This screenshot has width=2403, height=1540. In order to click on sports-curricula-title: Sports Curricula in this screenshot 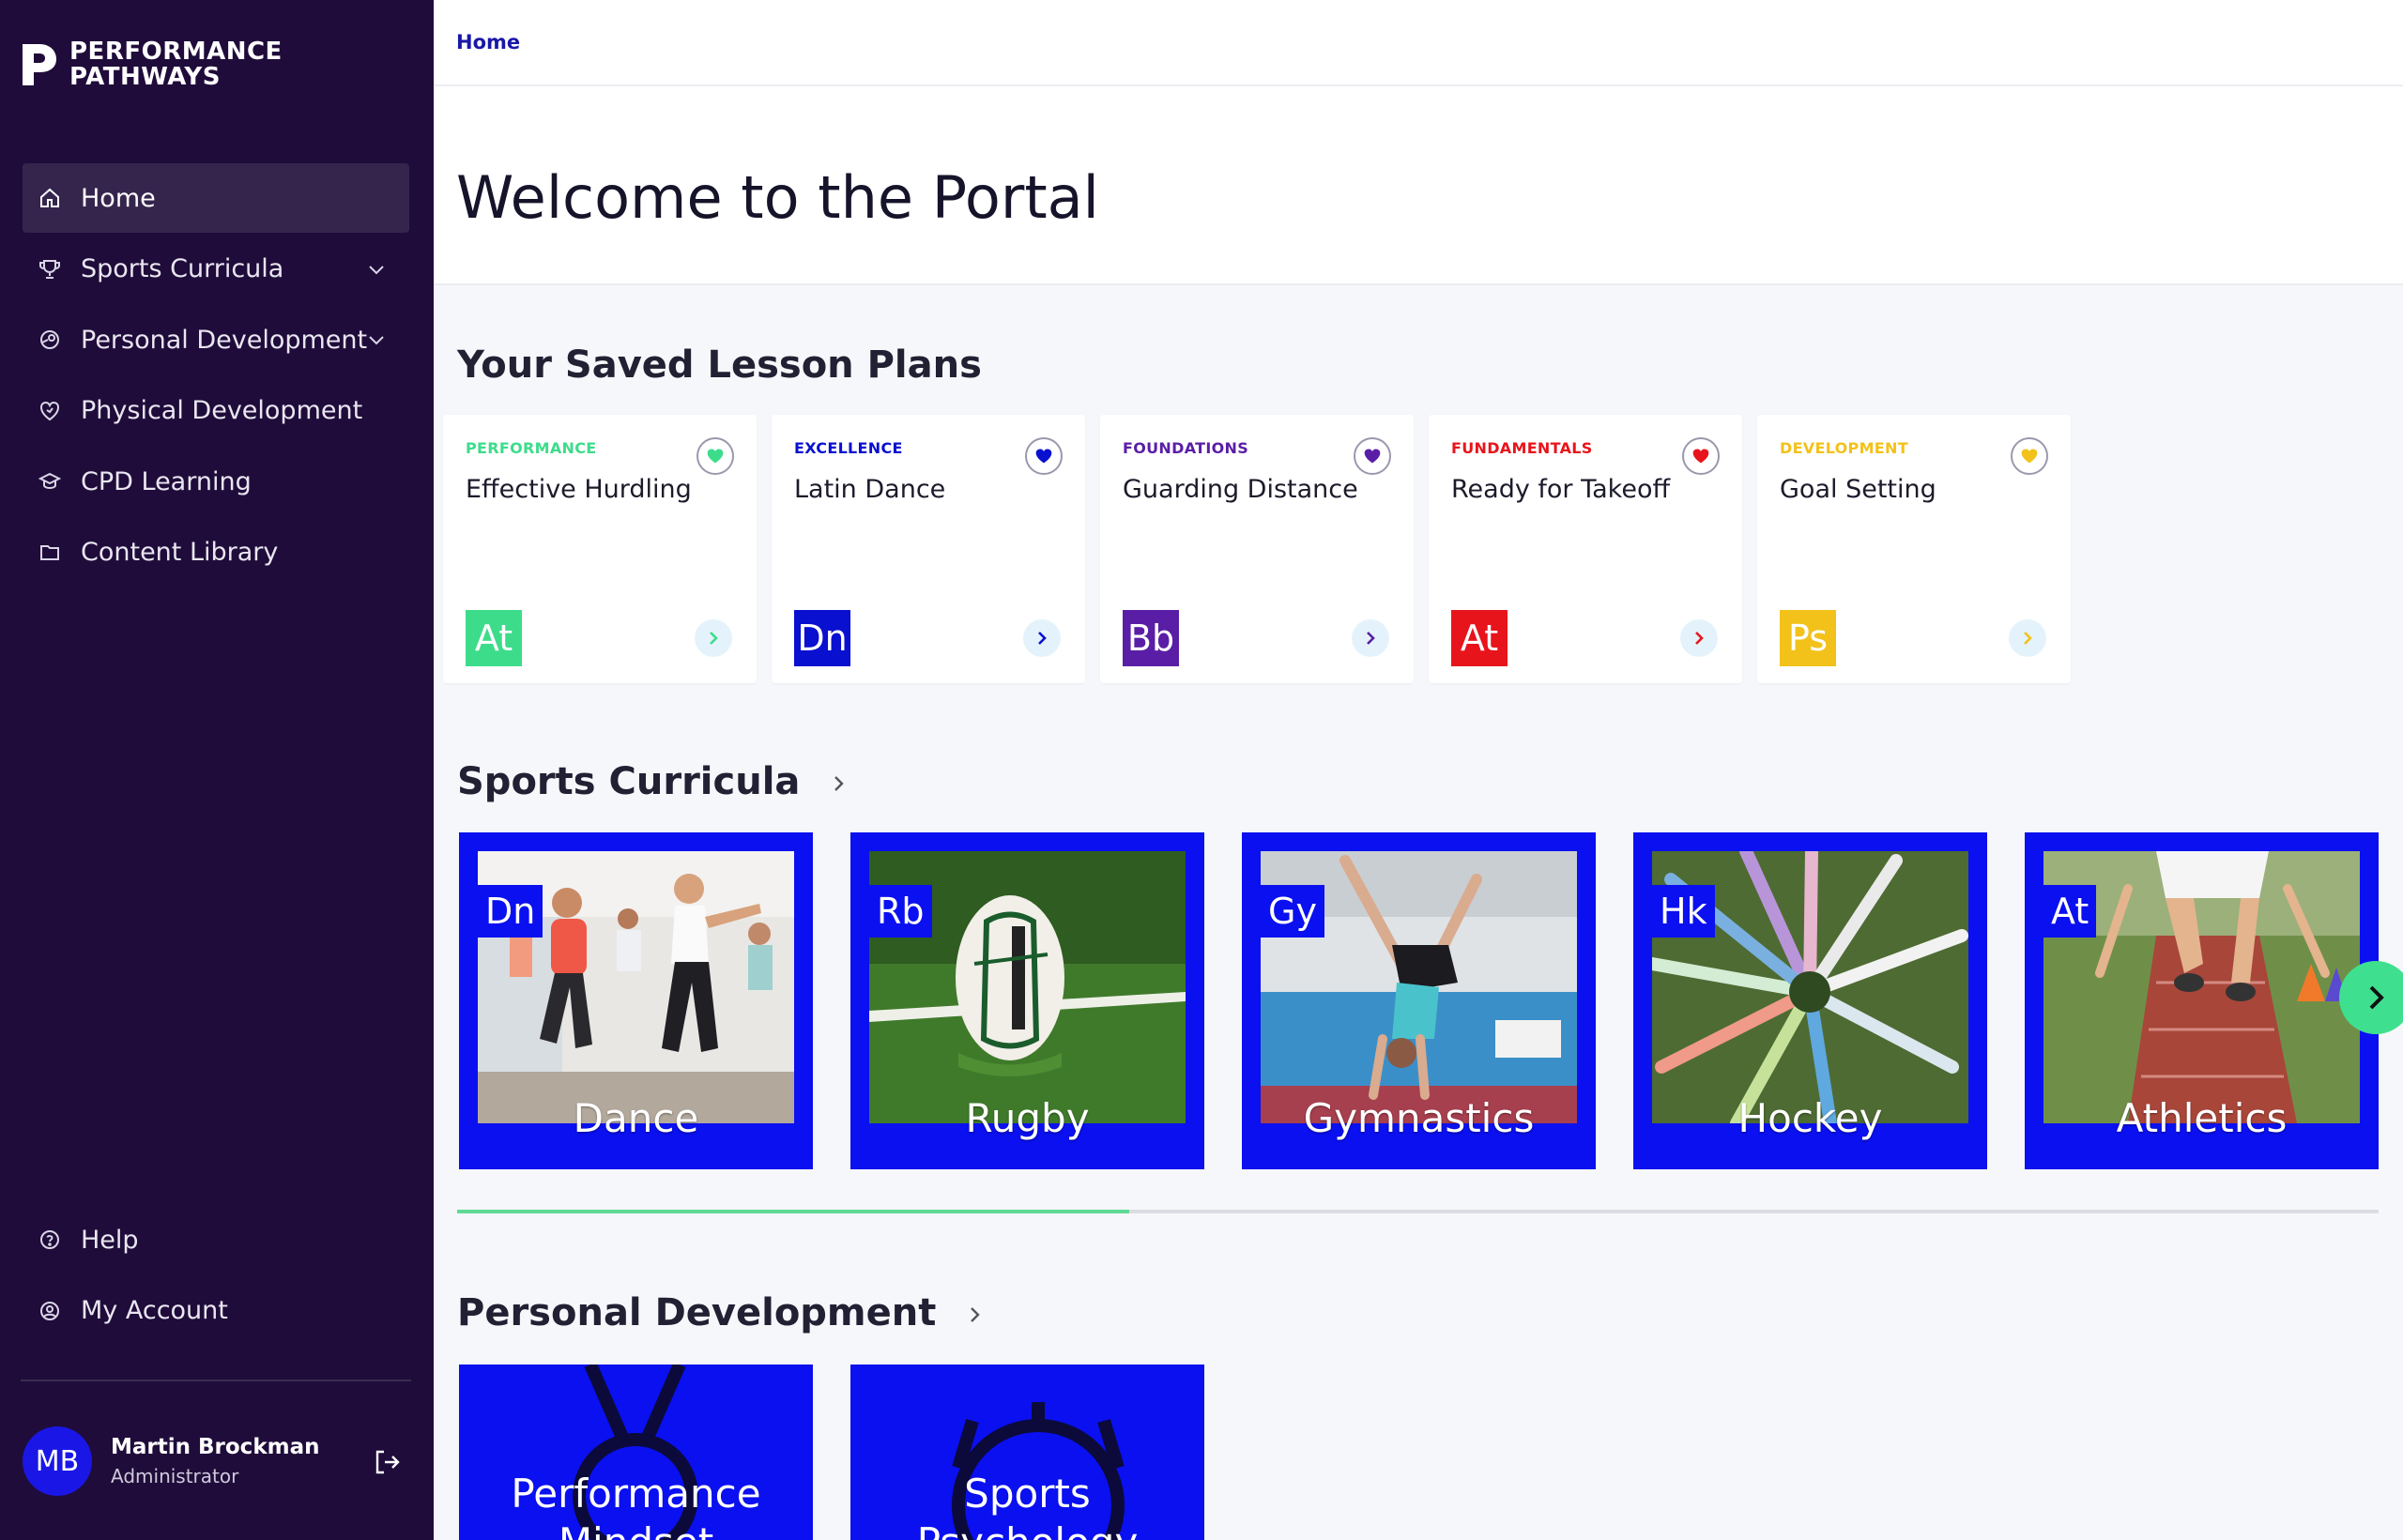, I will do `click(629, 782)`.